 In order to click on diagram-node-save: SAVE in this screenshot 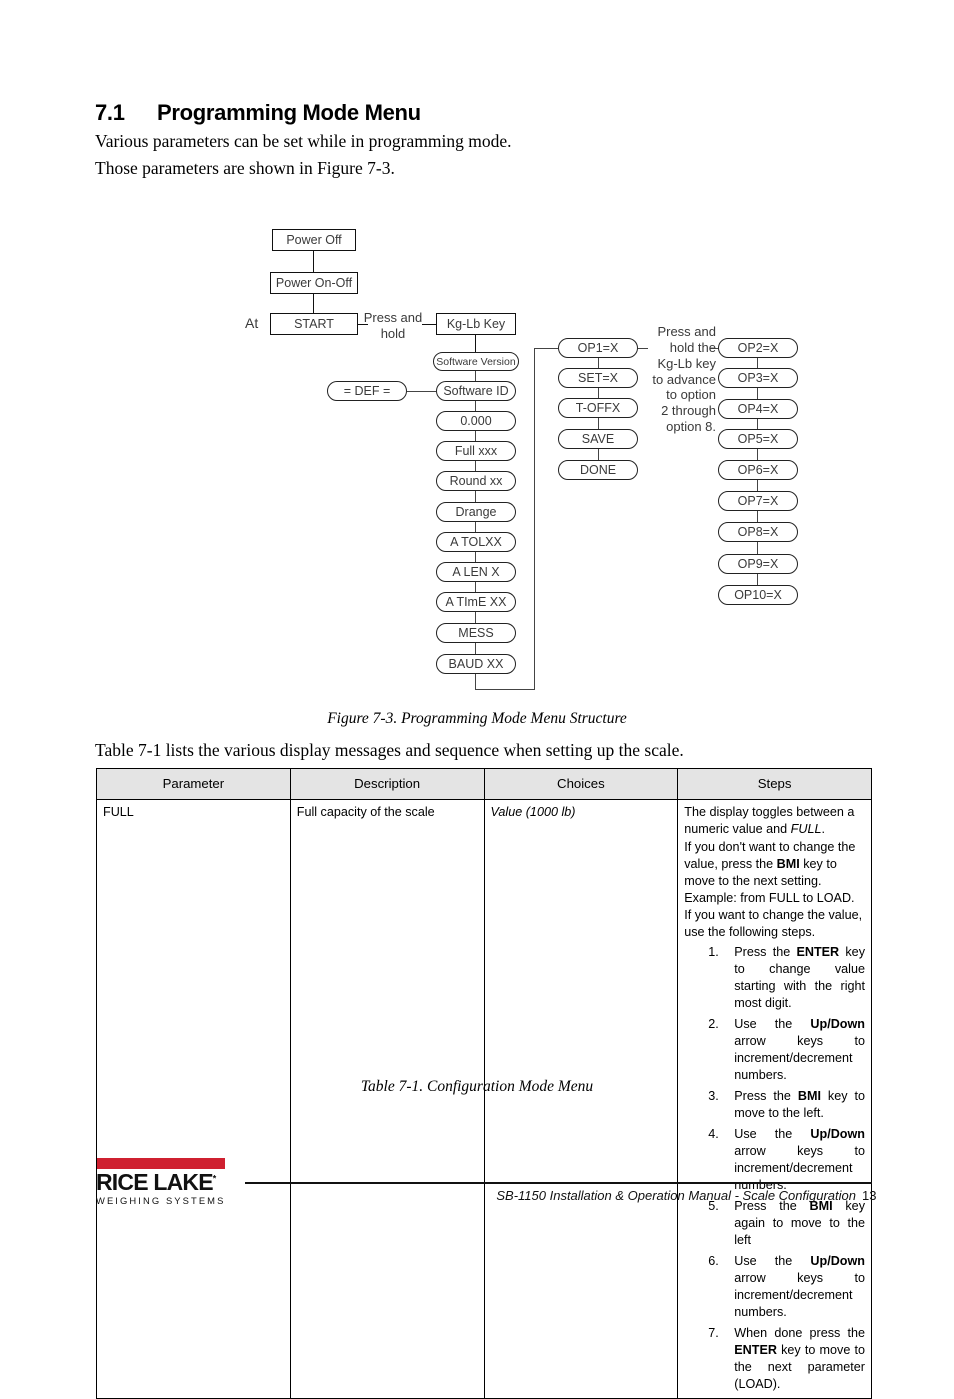, I will do `click(598, 439)`.